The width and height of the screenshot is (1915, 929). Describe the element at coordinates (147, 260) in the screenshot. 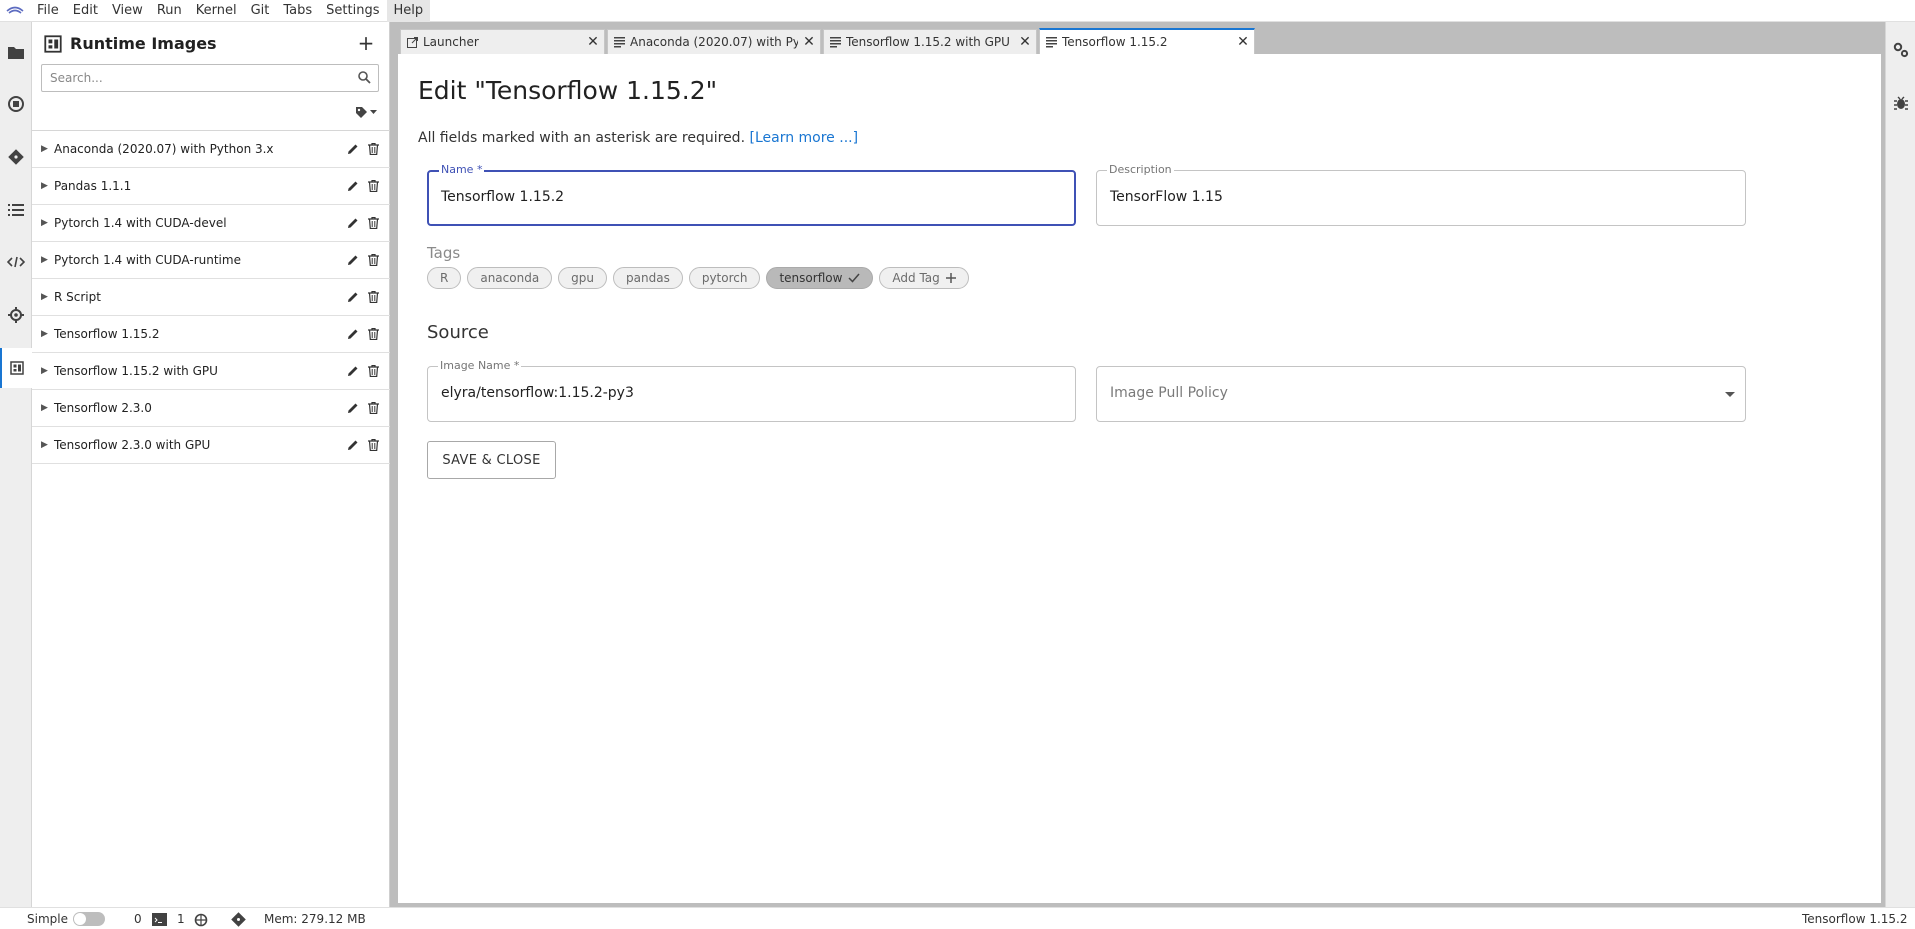

I see `list-item-label: Pytorch 1.4 with CUDA-runtime` at that location.